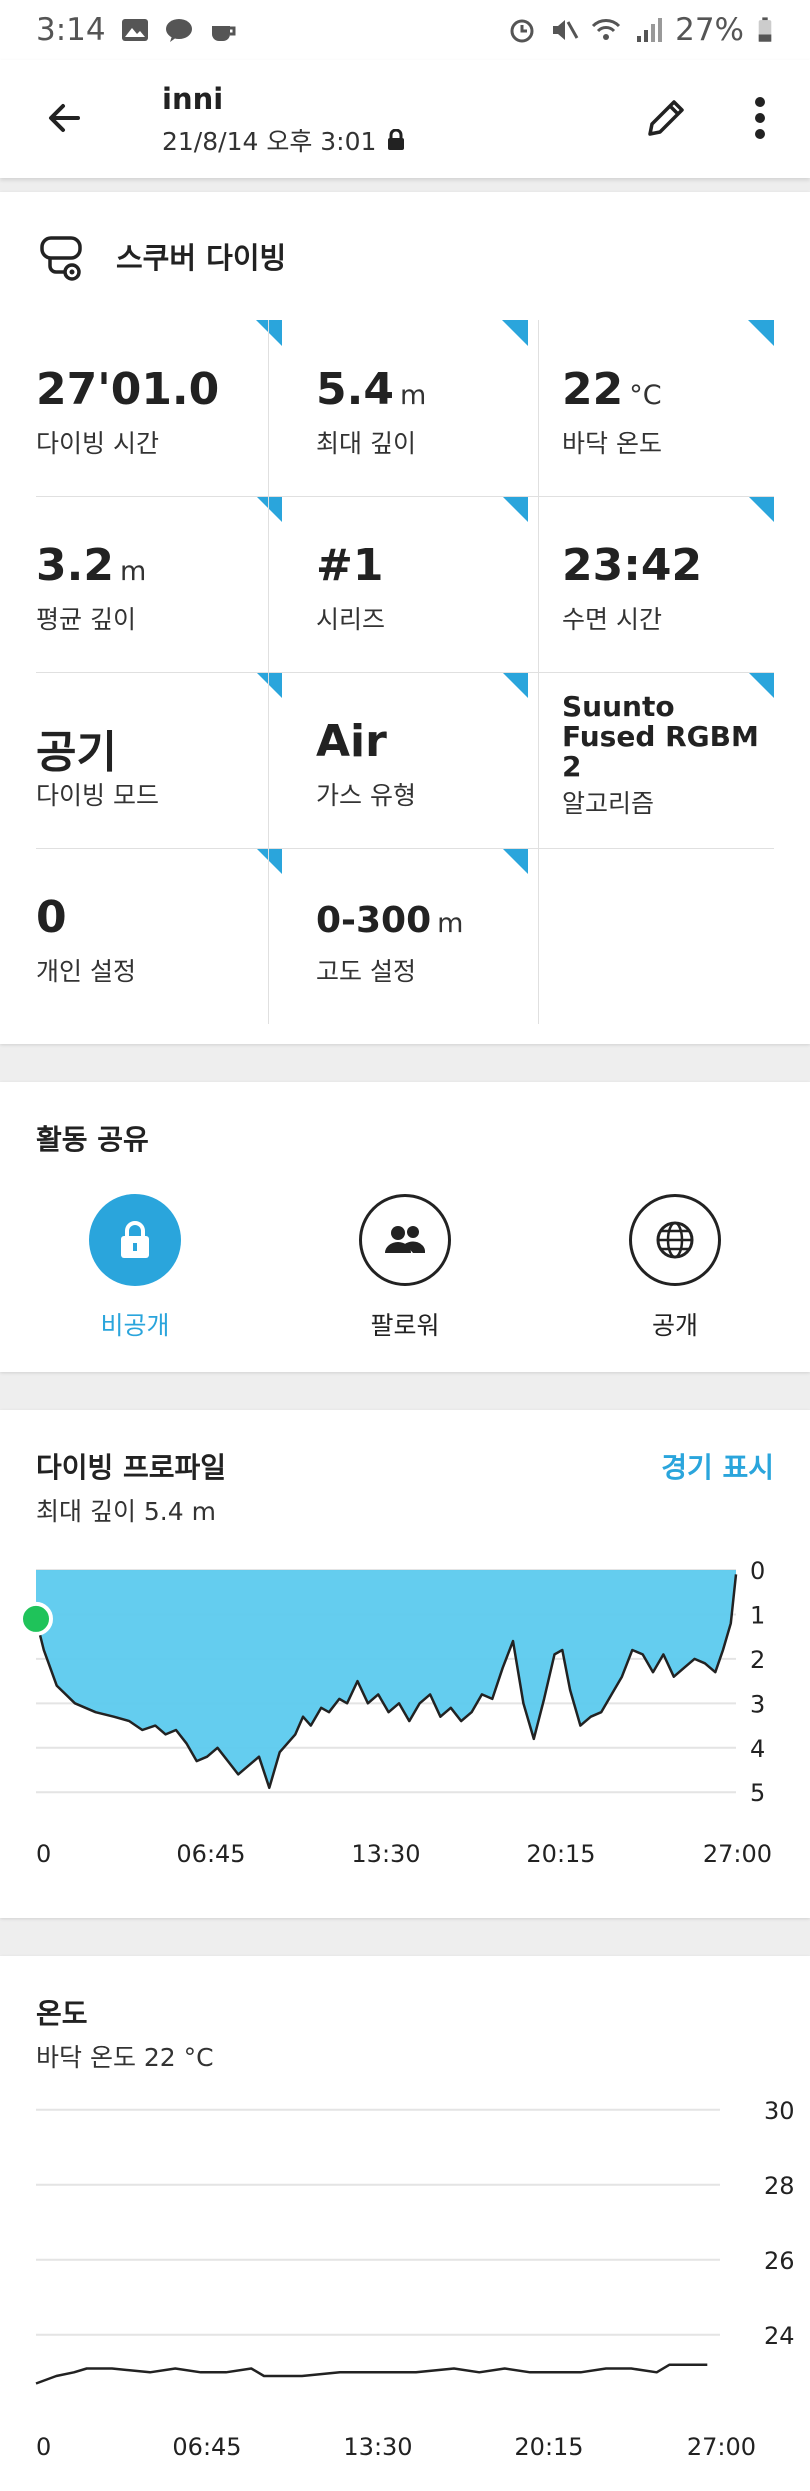  I want to click on stat-avg-depth: 3.2 m 평균 깊이, so click(159, 584).